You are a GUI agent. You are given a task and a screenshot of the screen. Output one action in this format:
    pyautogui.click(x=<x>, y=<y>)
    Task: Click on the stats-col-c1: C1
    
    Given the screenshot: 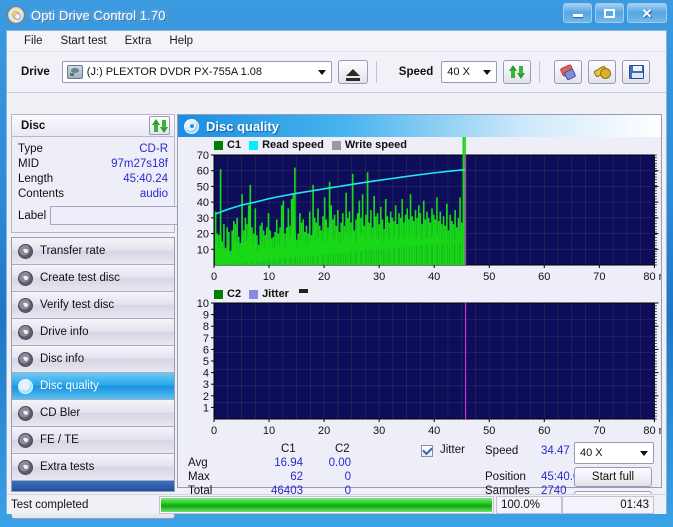 What is the action you would take?
    pyautogui.click(x=288, y=449)
    